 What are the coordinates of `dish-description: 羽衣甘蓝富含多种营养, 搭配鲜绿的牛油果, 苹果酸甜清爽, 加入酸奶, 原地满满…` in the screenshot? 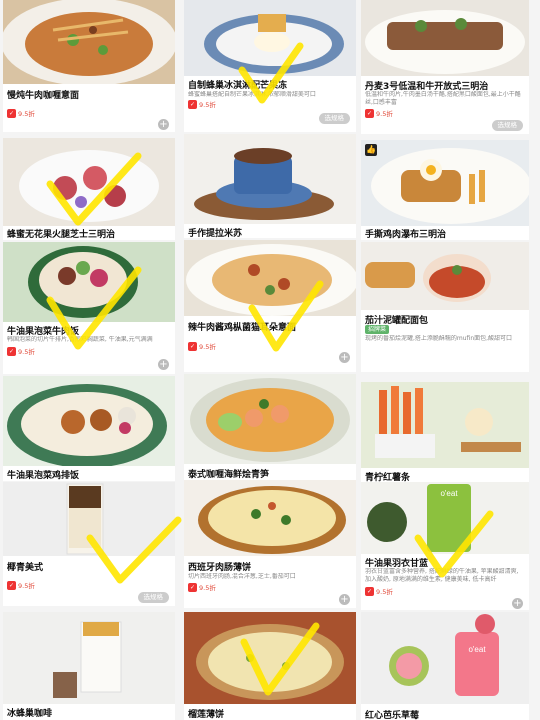 It's located at (442, 575).